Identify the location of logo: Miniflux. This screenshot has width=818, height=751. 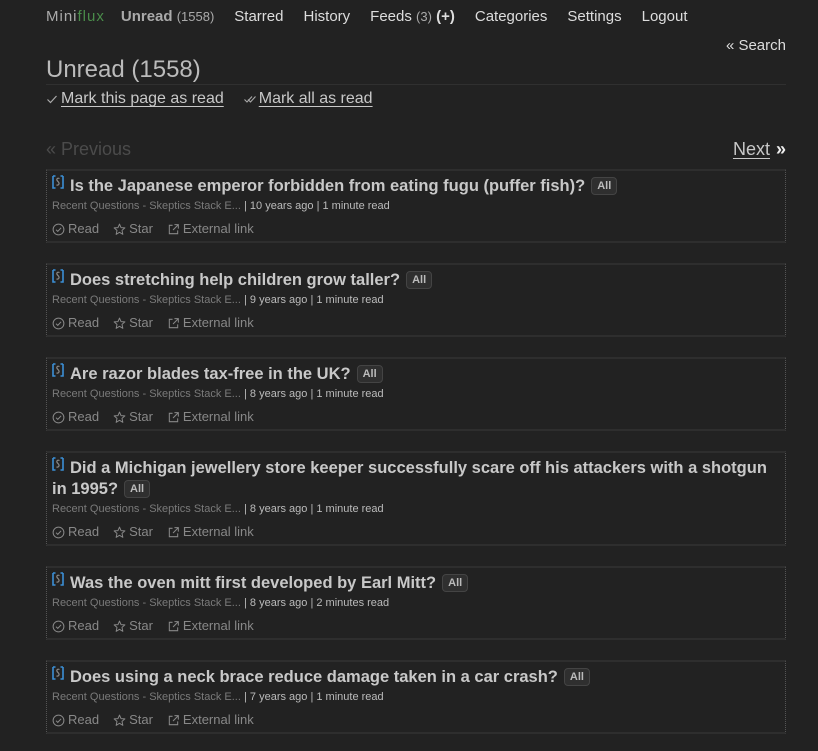
(75, 16).